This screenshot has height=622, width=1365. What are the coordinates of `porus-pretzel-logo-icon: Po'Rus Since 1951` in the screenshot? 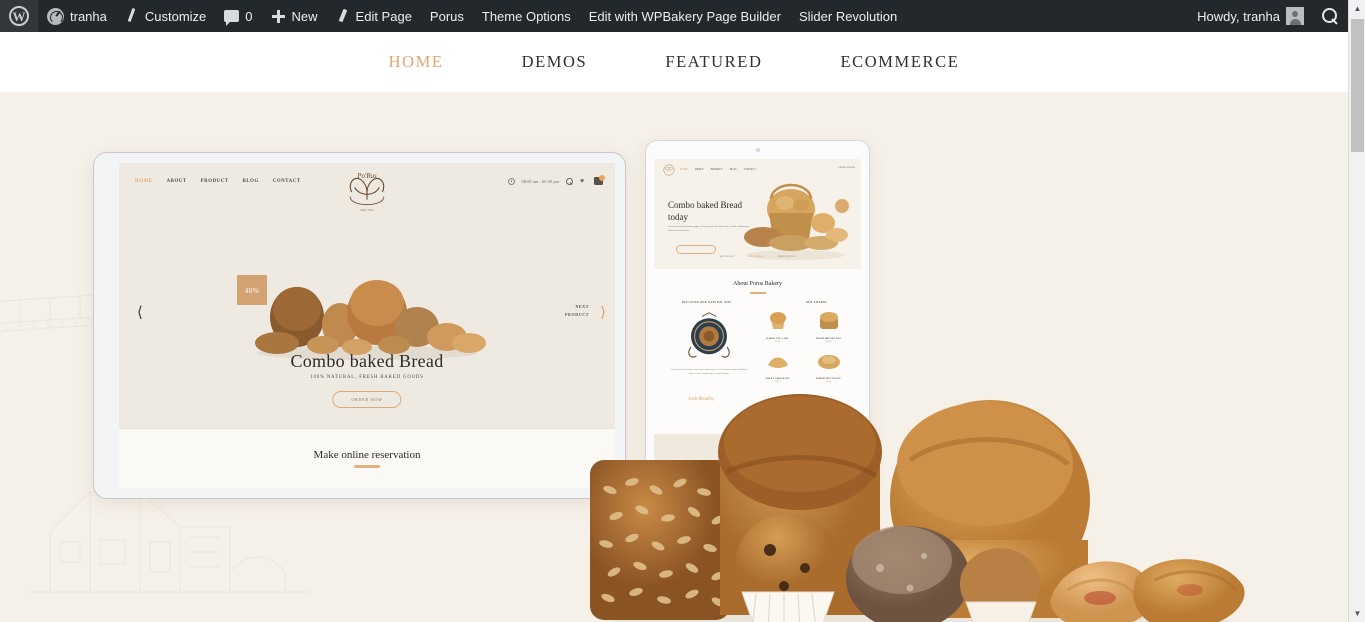 It's located at (367, 192).